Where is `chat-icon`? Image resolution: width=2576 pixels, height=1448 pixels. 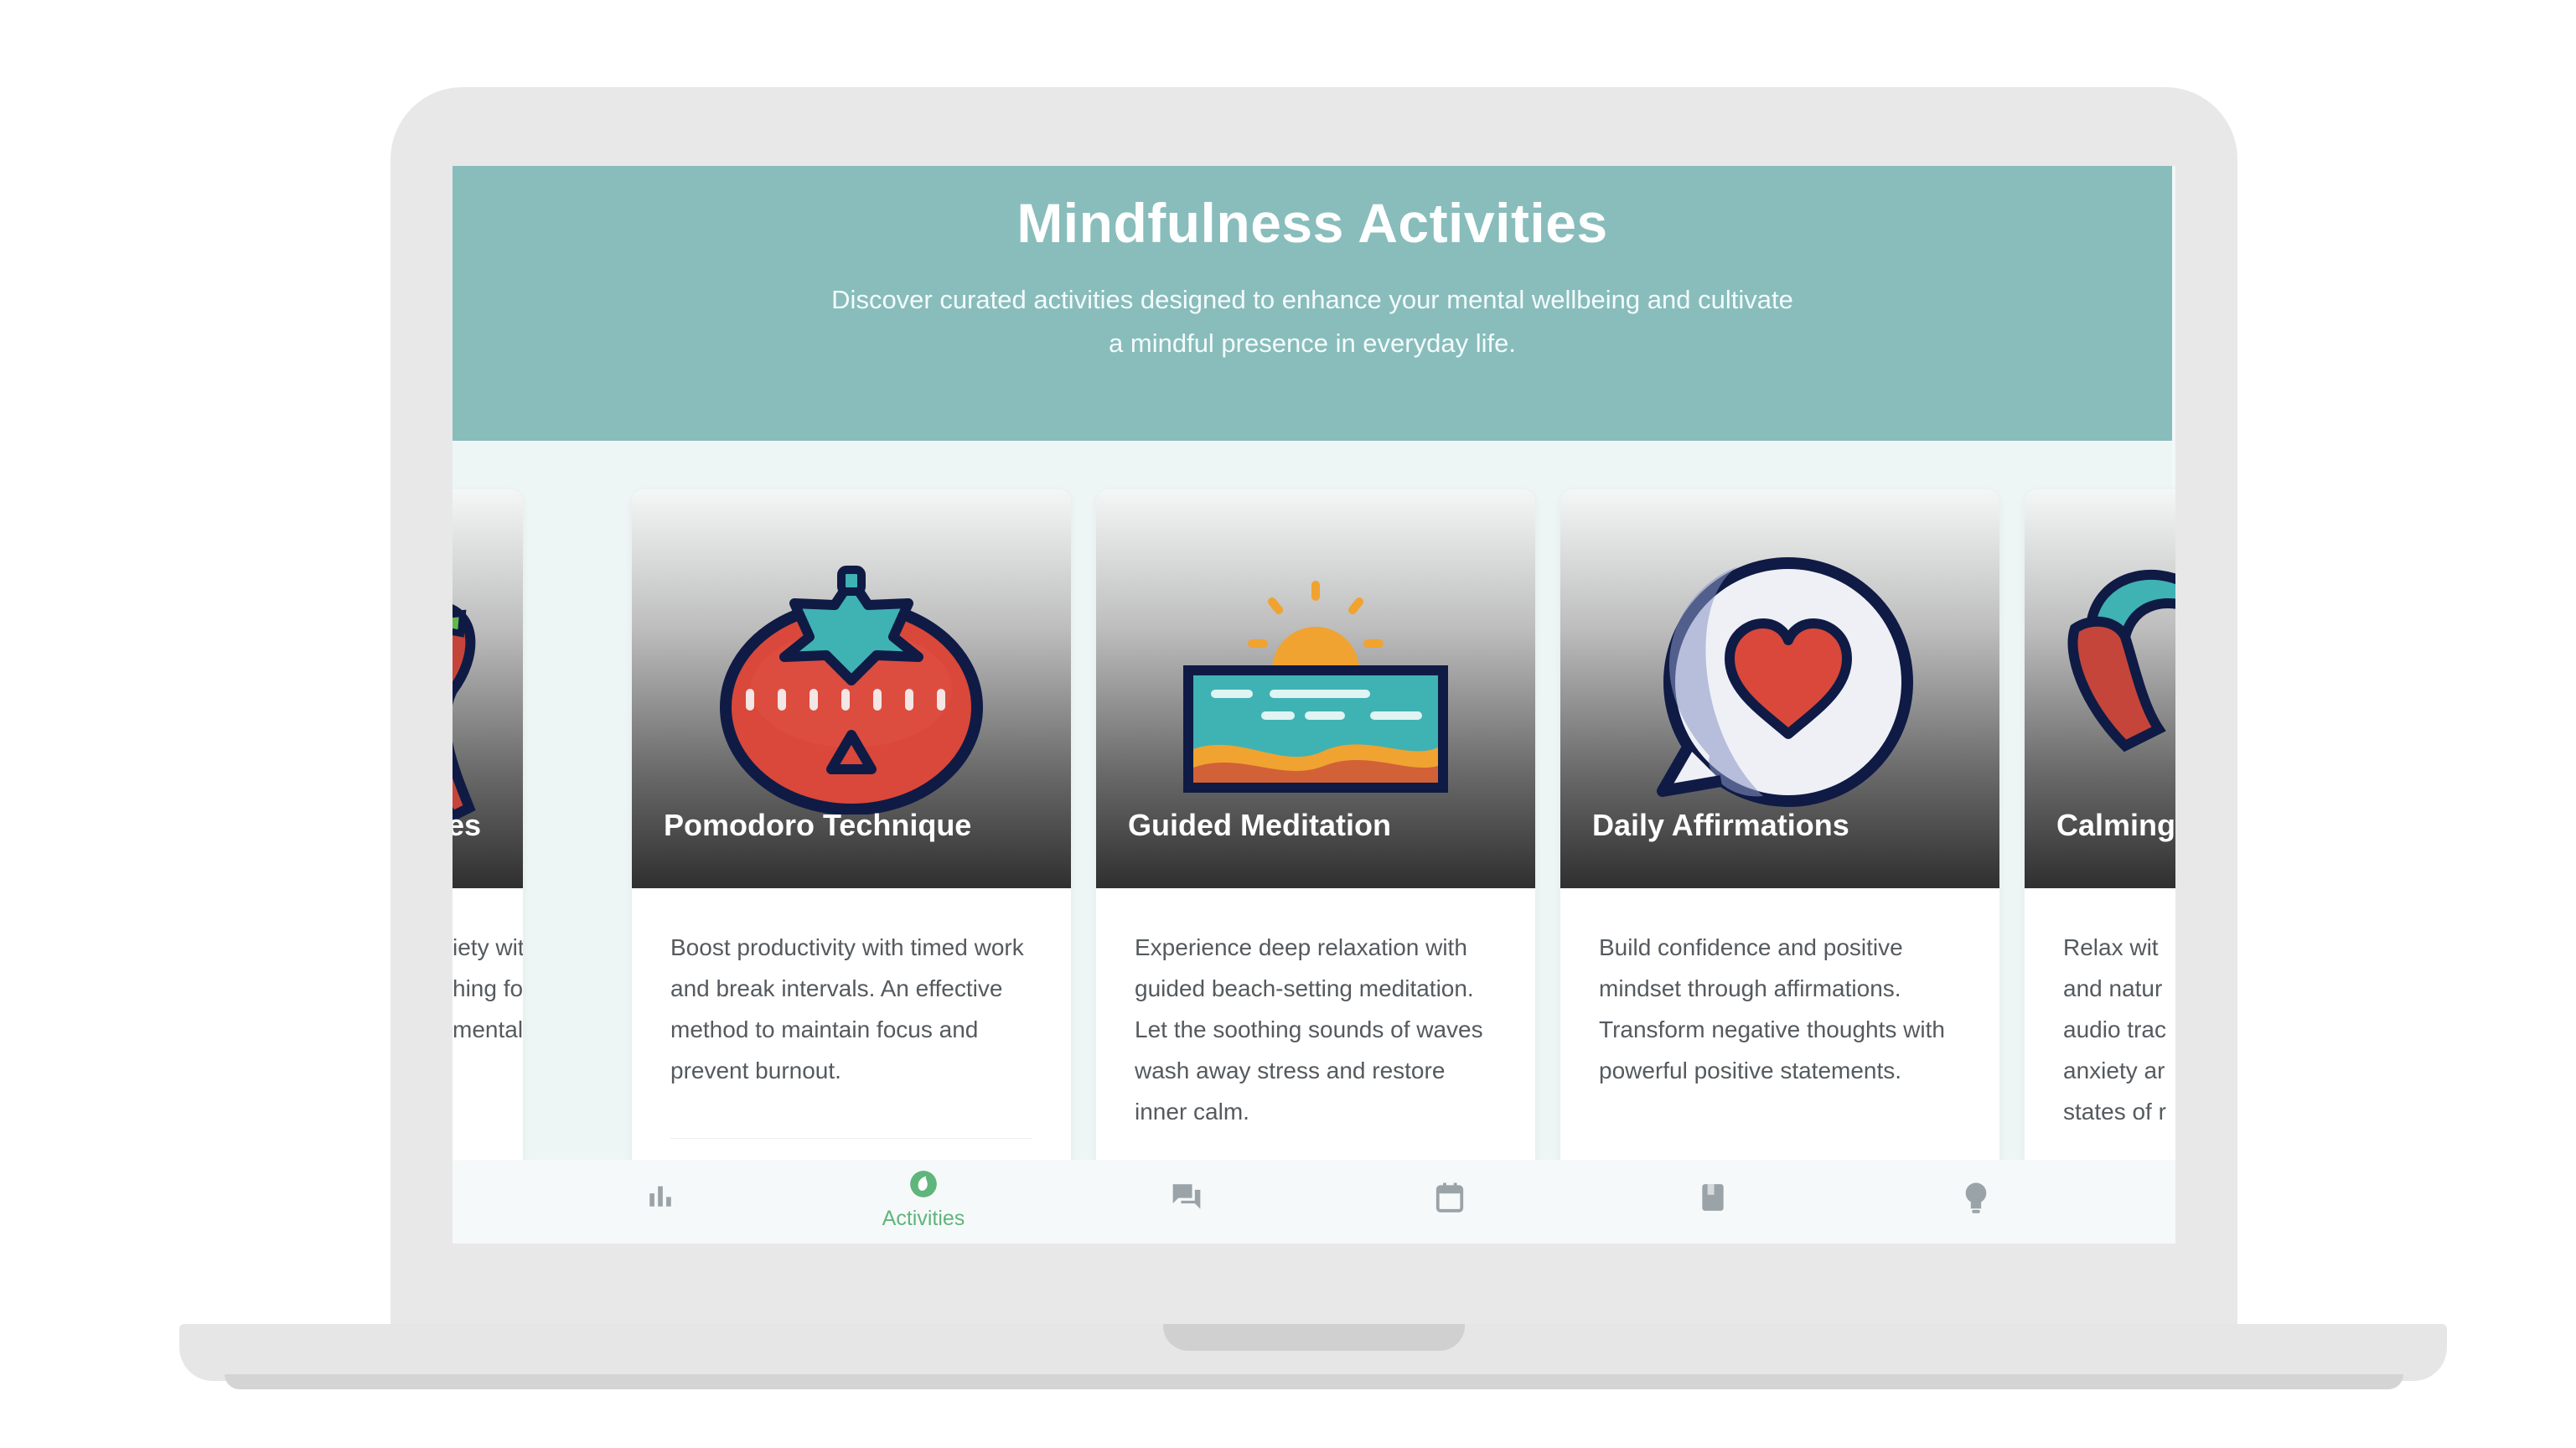
chat-icon is located at coordinates (1186, 1196).